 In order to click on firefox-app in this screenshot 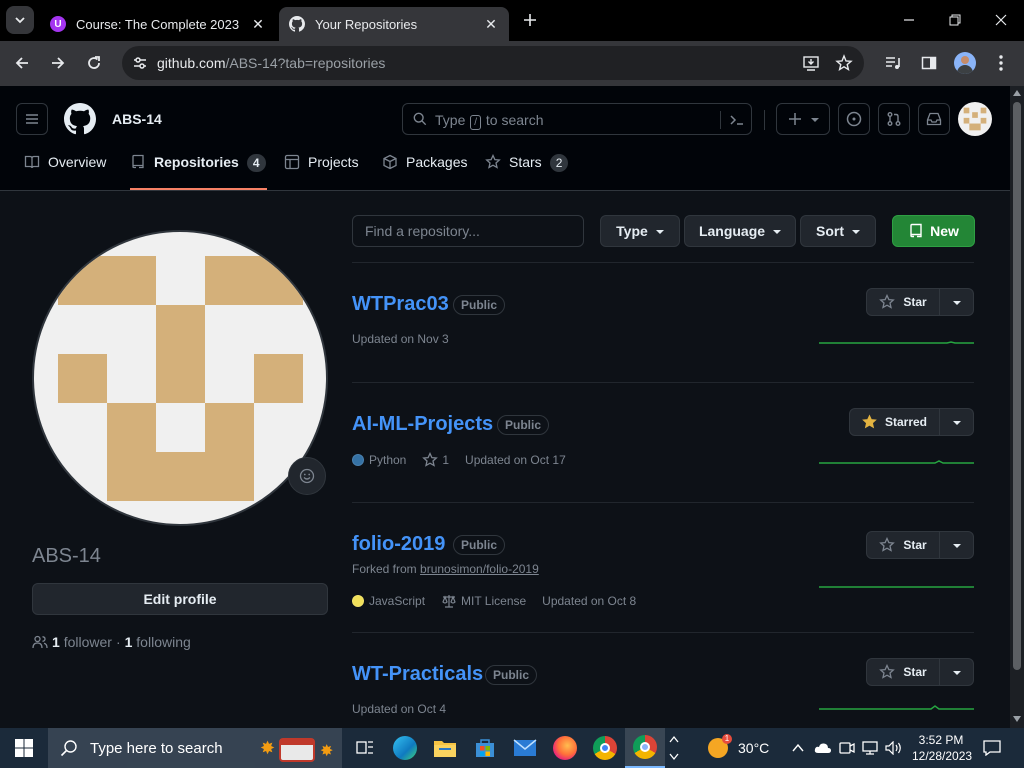, I will do `click(565, 748)`.